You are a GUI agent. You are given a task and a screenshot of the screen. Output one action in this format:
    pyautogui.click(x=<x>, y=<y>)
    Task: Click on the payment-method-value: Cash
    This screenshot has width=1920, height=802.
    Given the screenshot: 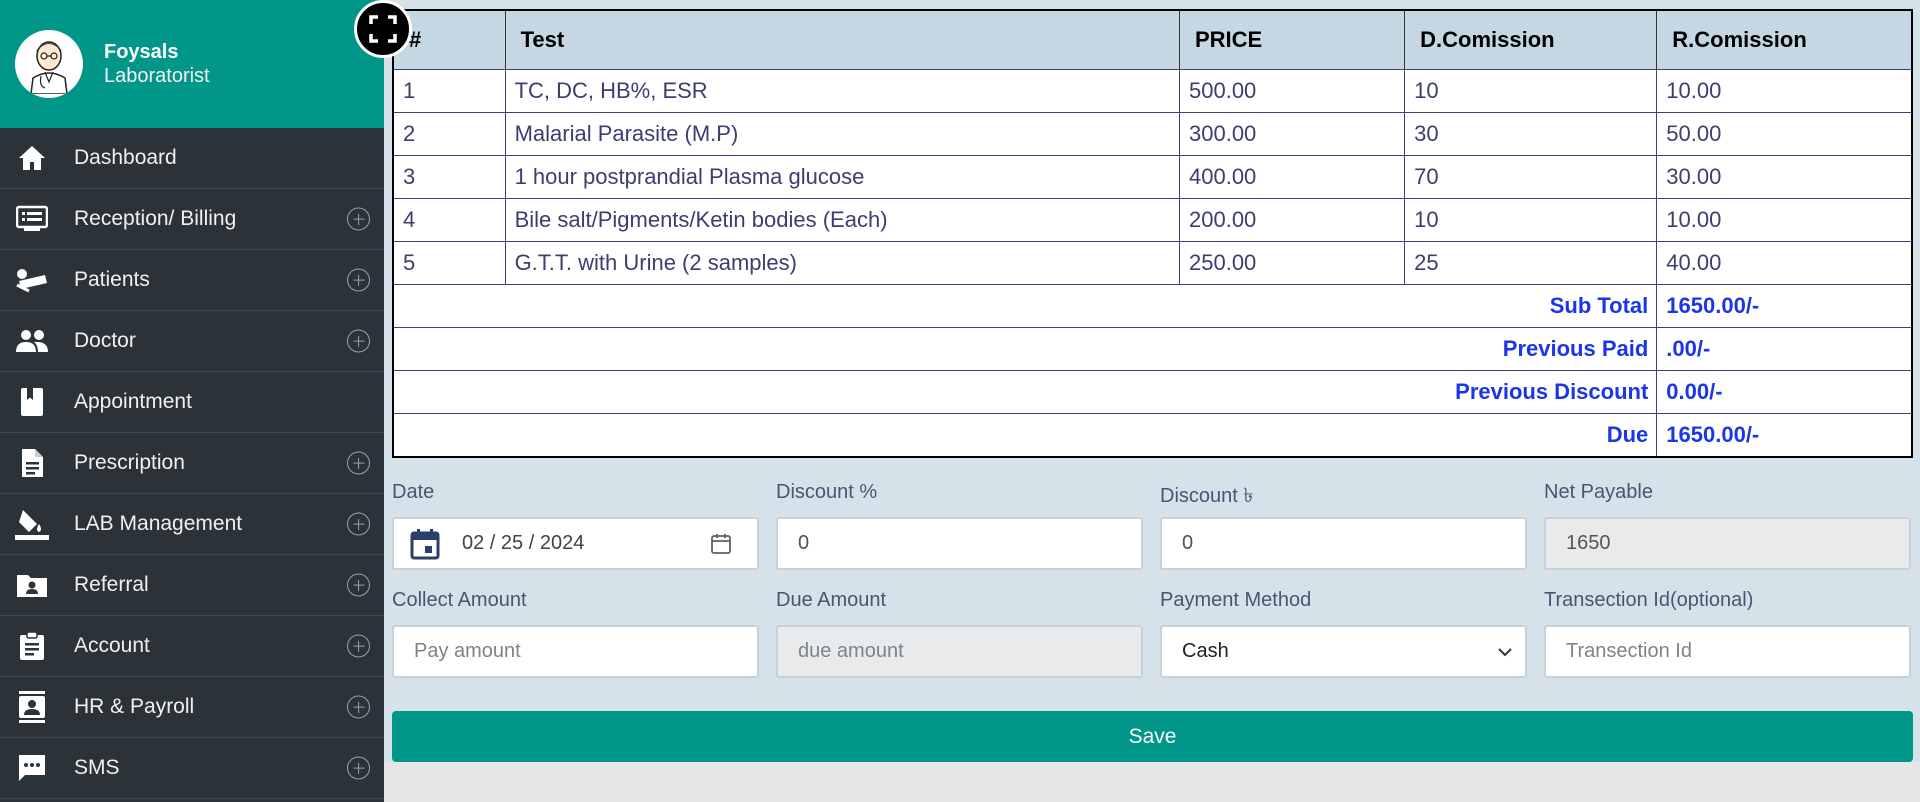 What is the action you would take?
    pyautogui.click(x=1205, y=651)
    